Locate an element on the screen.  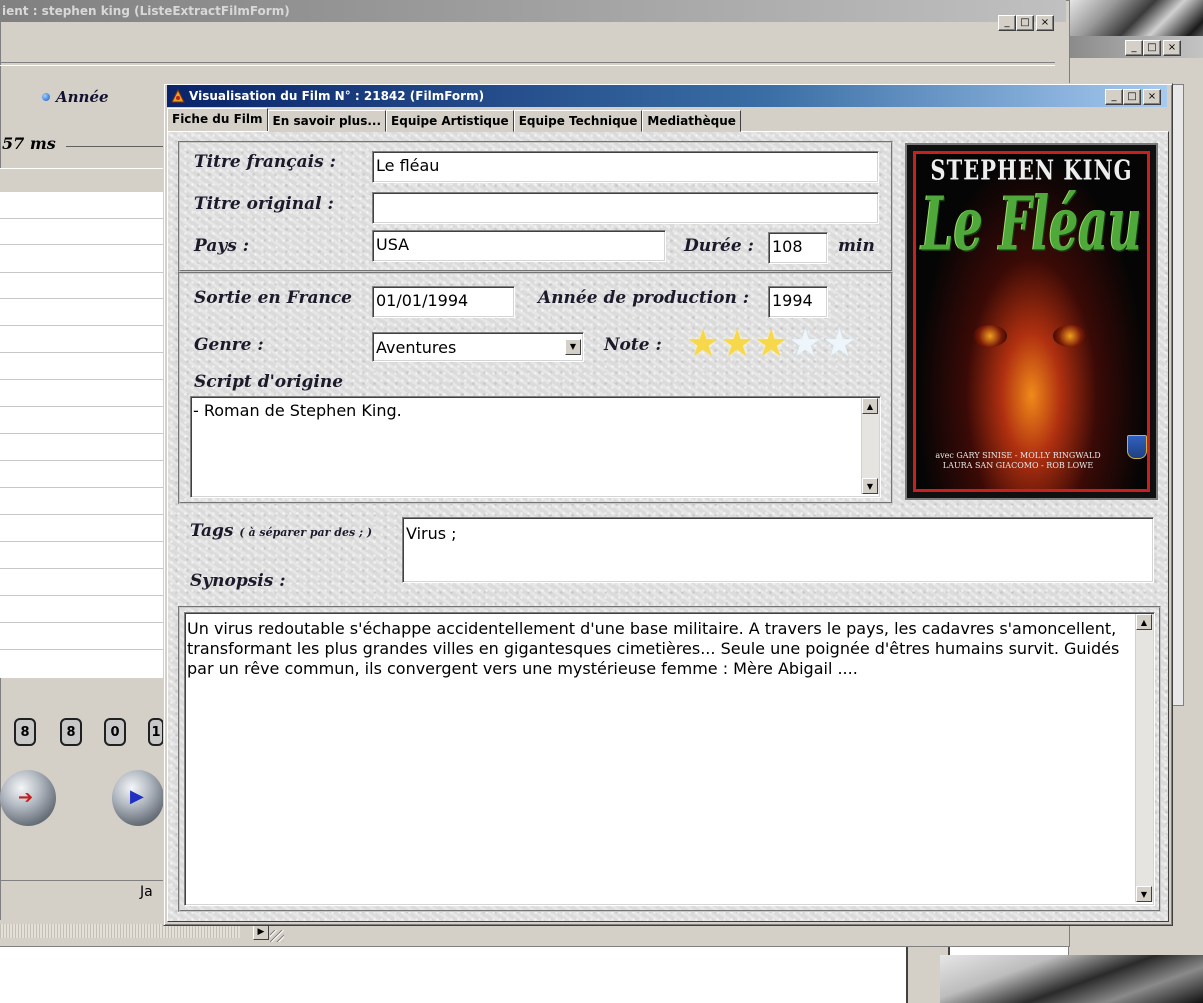
tags-input: Virus ; is located at coordinates (778, 550).